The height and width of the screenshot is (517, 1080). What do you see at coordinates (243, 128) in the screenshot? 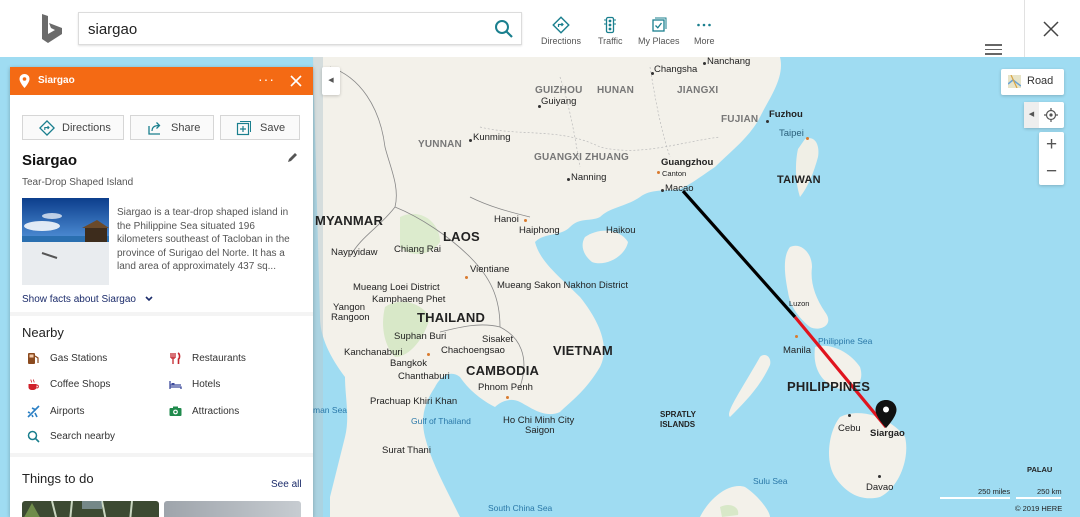
I see `save-icon` at bounding box center [243, 128].